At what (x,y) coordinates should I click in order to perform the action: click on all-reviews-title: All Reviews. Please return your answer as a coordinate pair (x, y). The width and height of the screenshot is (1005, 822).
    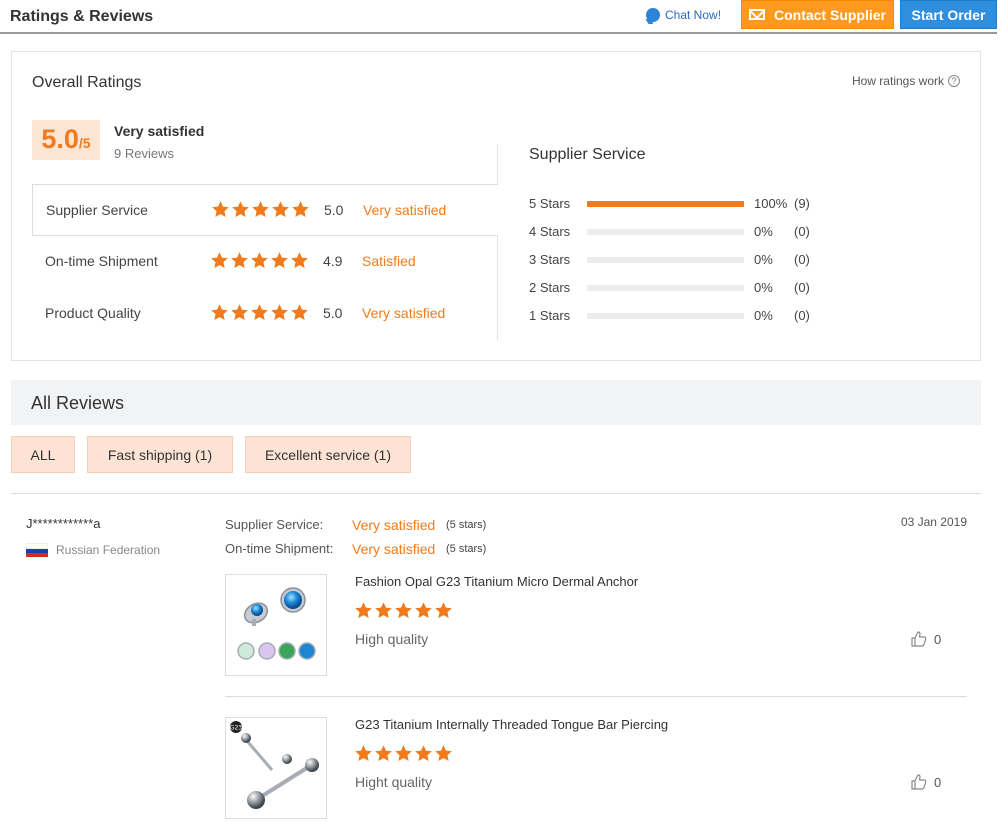
    Looking at the image, I should click on (78, 403).